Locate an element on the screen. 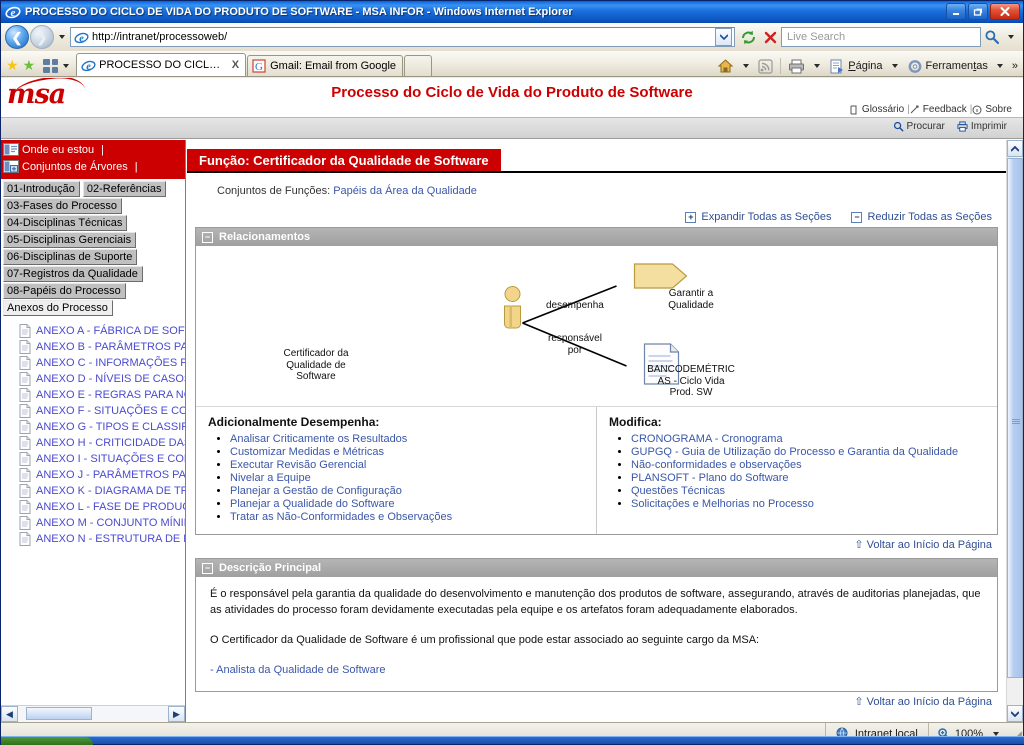  home-dropdown-icon is located at coordinates (746, 66).